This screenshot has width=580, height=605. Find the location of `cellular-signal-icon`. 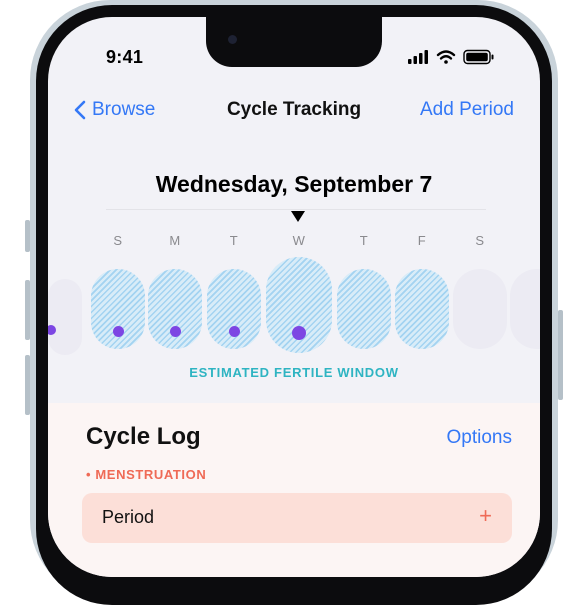

cellular-signal-icon is located at coordinates (418, 57).